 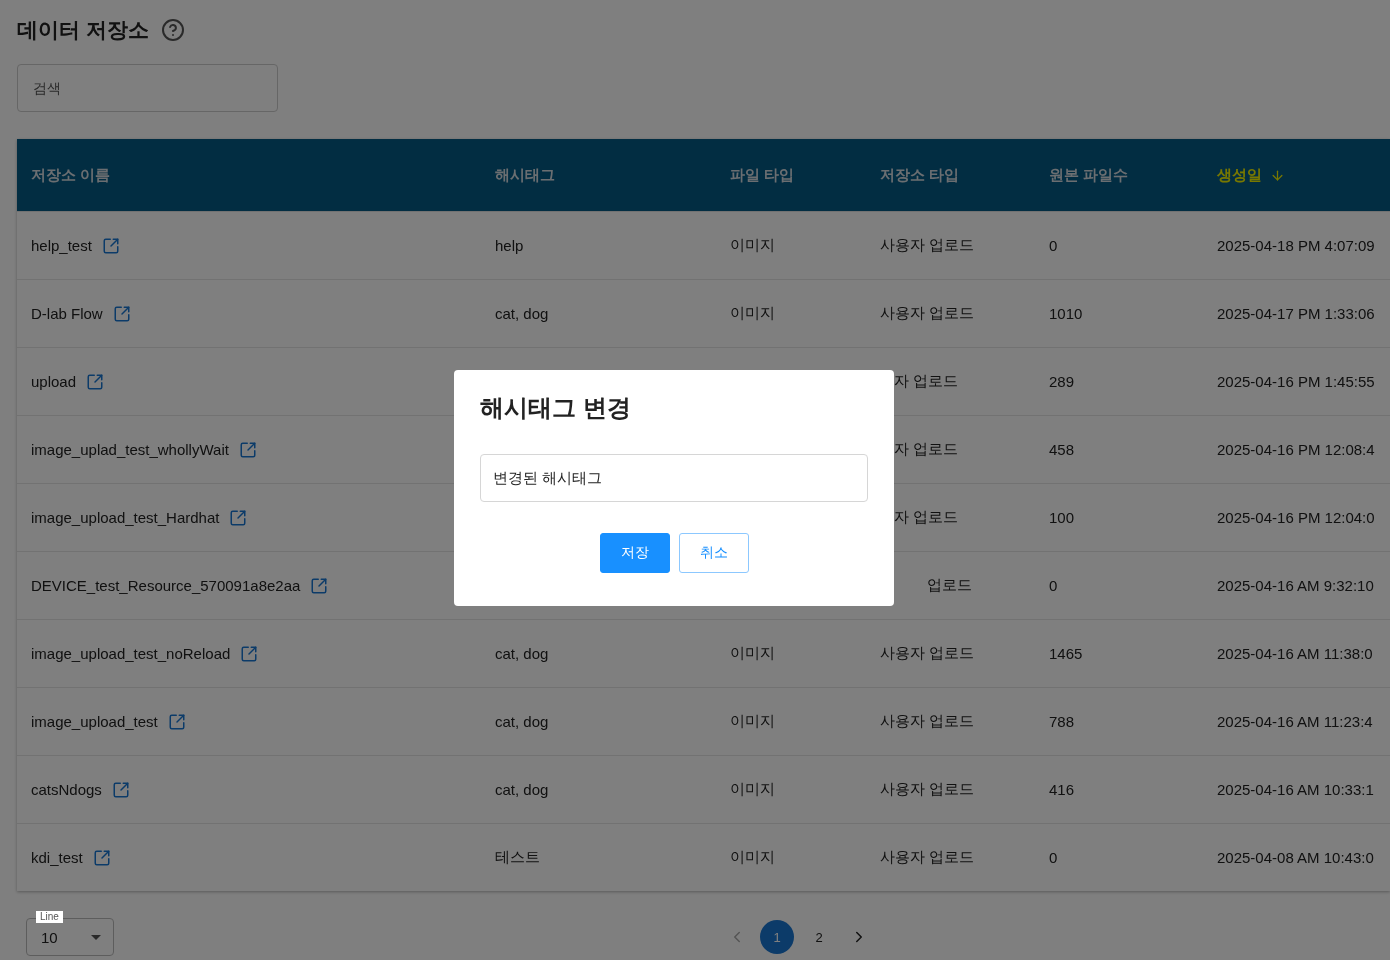 I want to click on table-cell-text: 416, so click(x=1062, y=789).